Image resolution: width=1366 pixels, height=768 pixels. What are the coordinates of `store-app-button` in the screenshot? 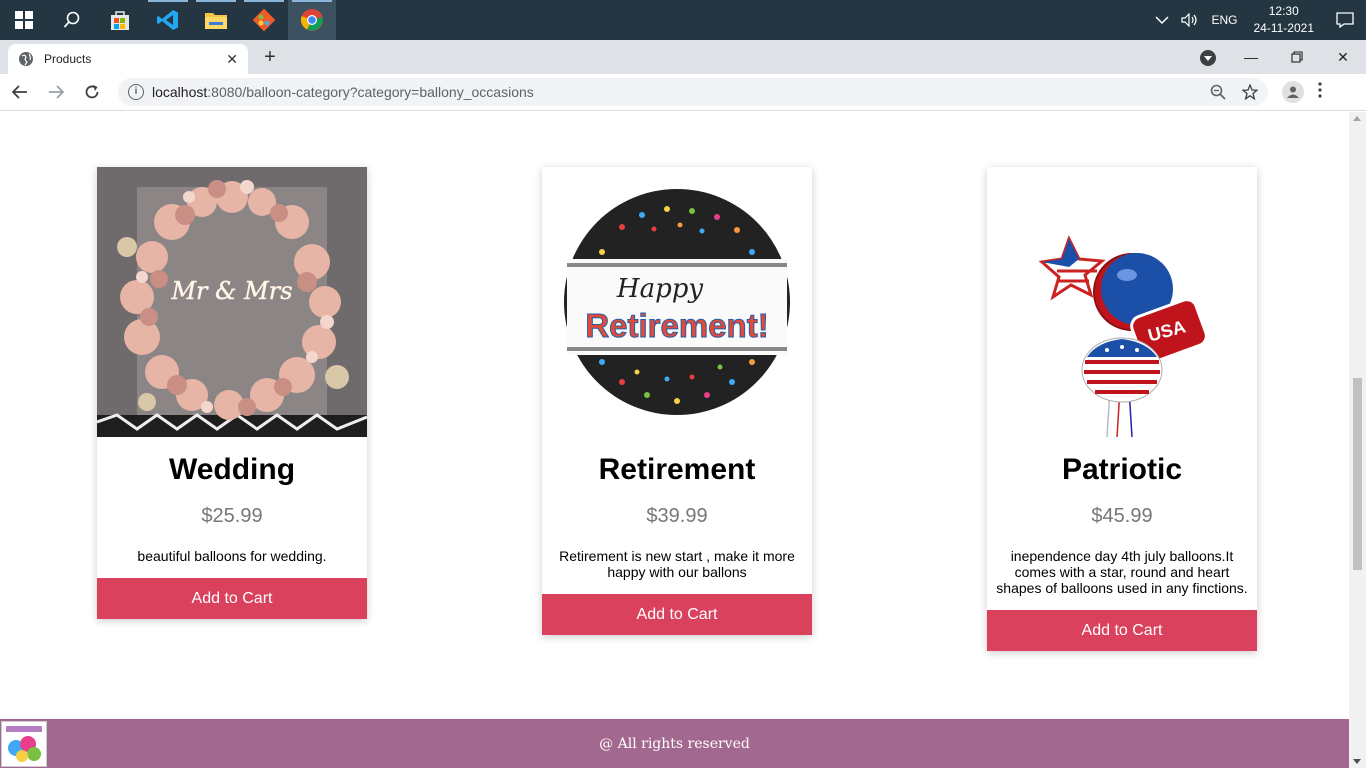 It's located at (120, 20).